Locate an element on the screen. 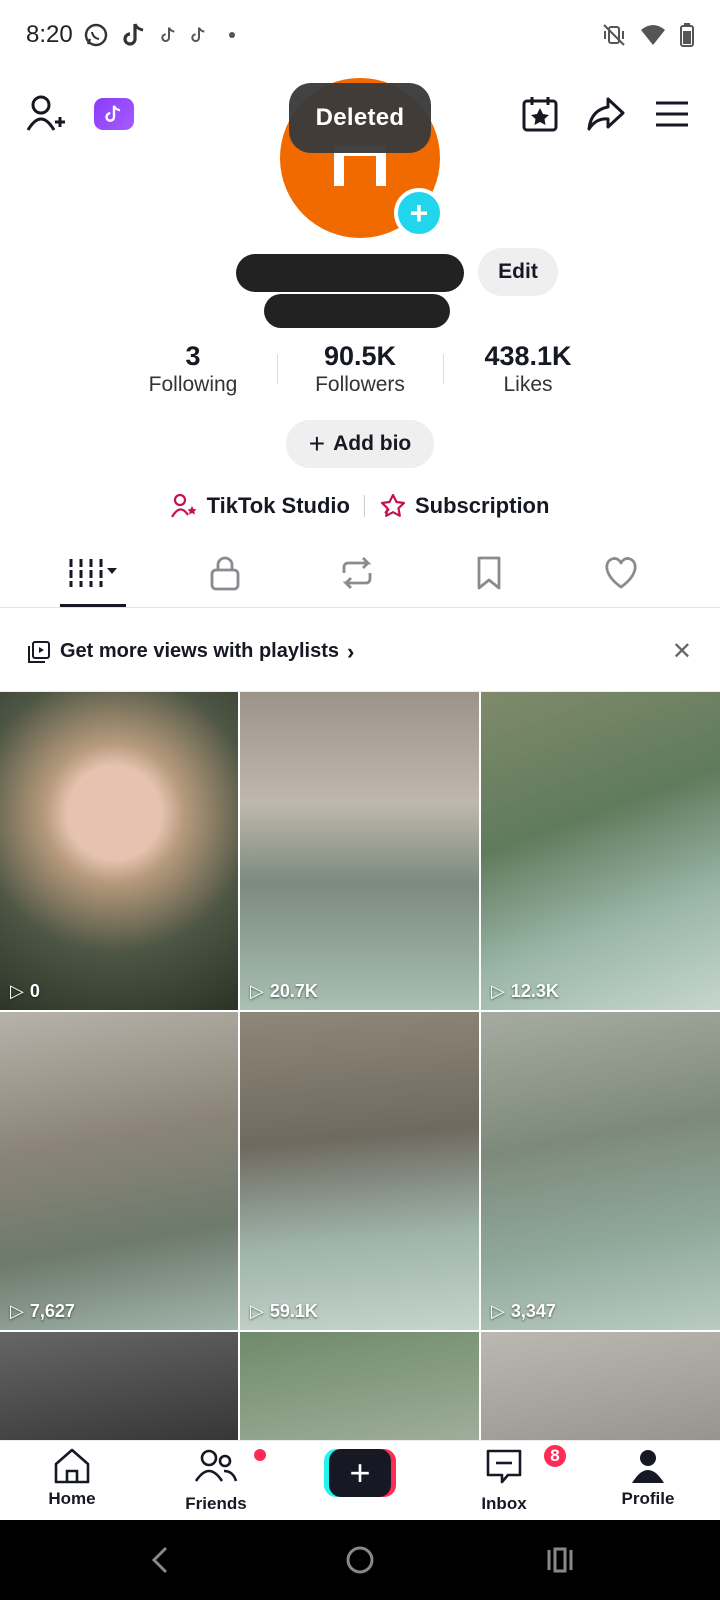 Image resolution: width=720 pixels, height=1600 pixels. calendar-event-button is located at coordinates (540, 114).